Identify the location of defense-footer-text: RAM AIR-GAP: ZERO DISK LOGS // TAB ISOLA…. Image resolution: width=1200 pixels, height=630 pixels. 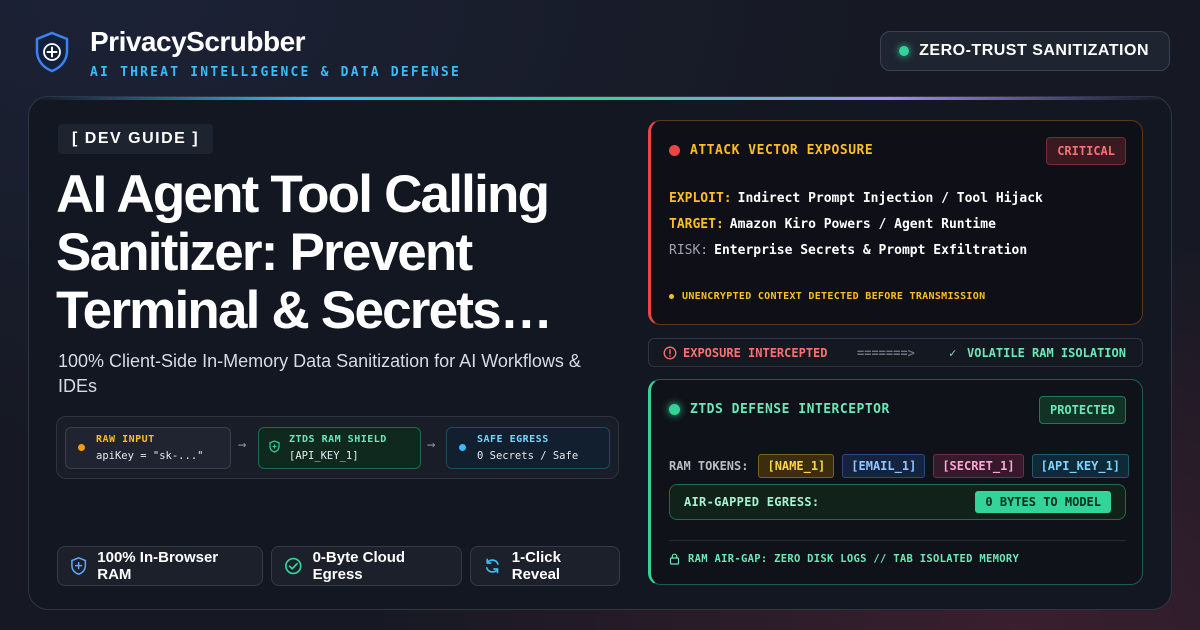
(854, 559).